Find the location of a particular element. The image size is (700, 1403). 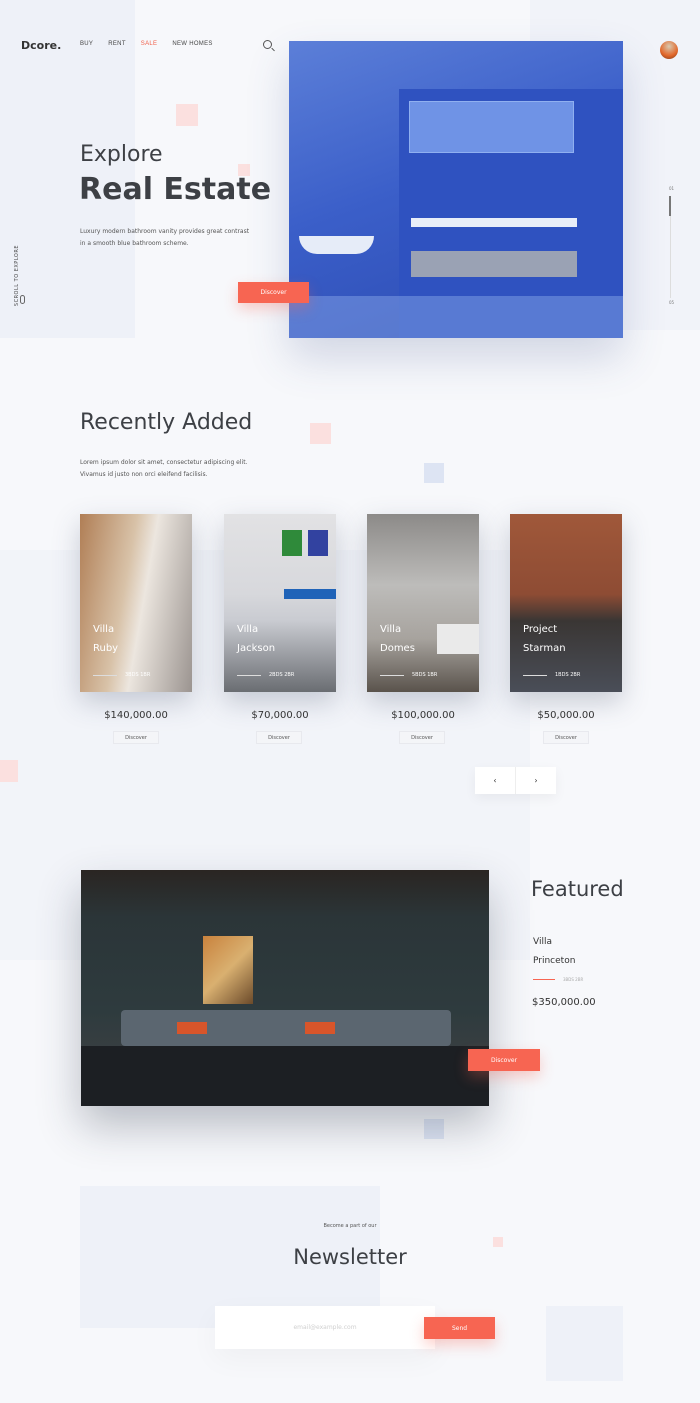

card-meta: 3BDS 1BR is located at coordinates (138, 675).